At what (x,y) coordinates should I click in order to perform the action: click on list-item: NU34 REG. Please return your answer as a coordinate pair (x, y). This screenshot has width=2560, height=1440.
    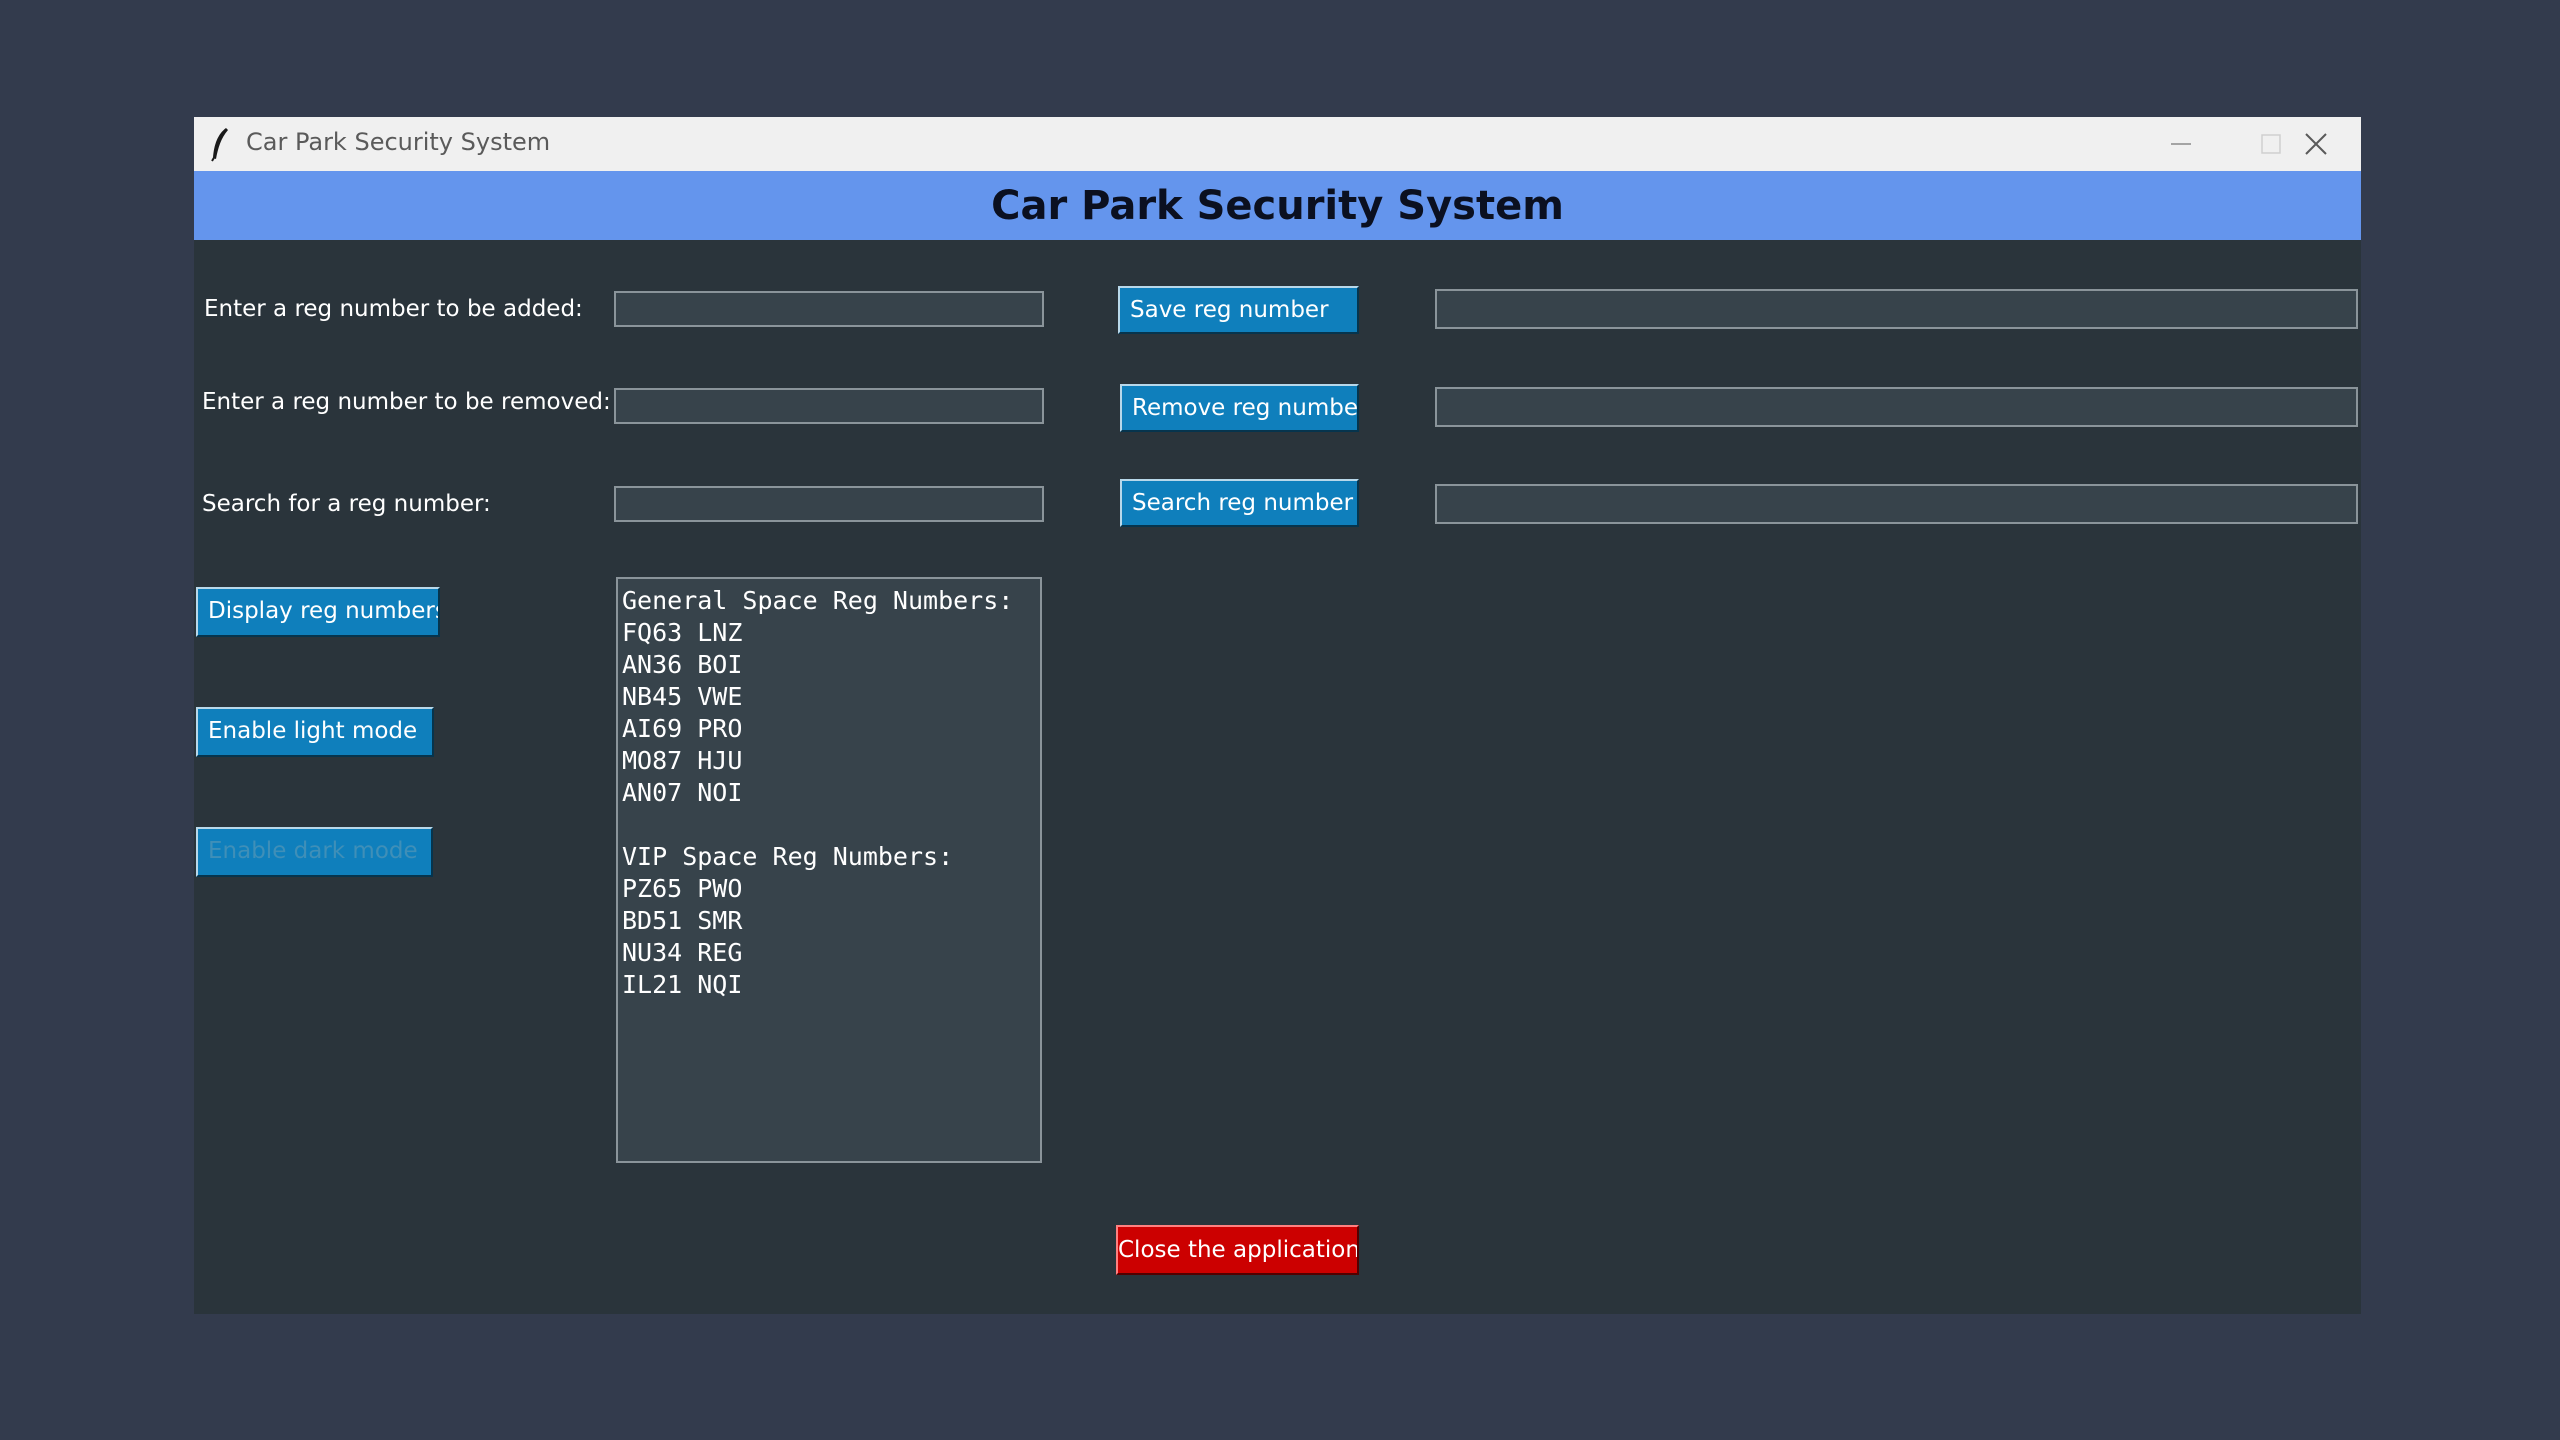
    Looking at the image, I should click on (682, 952).